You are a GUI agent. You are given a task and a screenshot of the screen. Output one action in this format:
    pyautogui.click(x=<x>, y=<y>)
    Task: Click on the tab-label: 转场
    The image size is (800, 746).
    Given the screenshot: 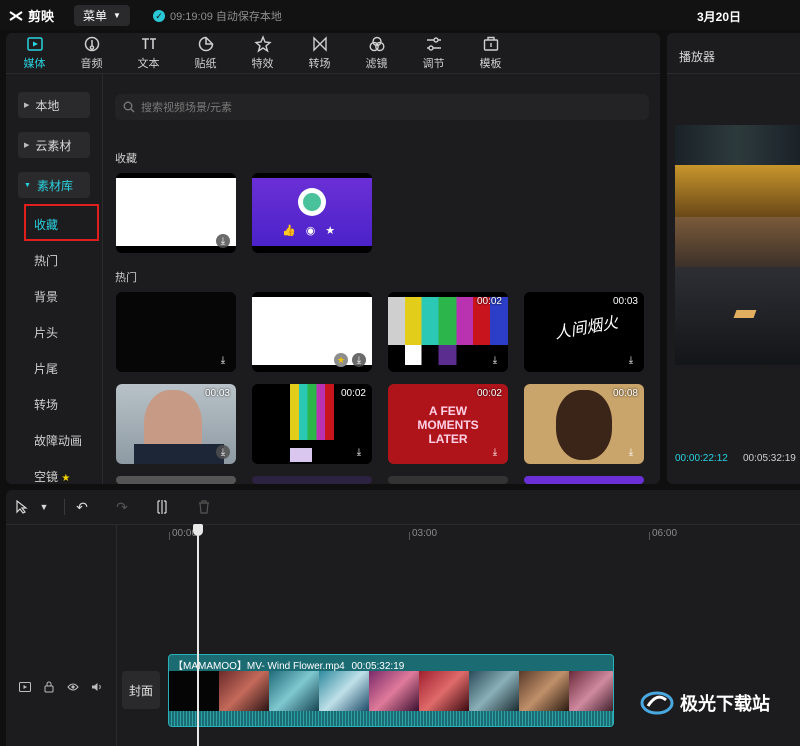 What is the action you would take?
    pyautogui.click(x=319, y=64)
    